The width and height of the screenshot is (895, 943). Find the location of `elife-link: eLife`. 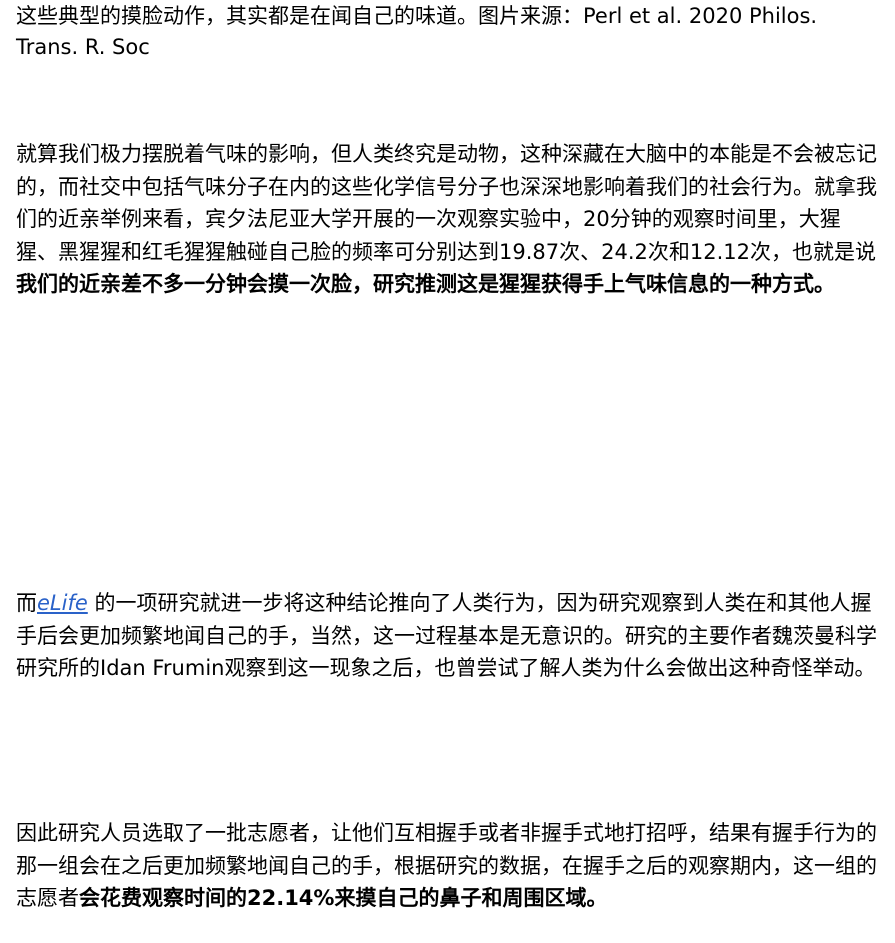

elife-link: eLife is located at coordinates (62, 603).